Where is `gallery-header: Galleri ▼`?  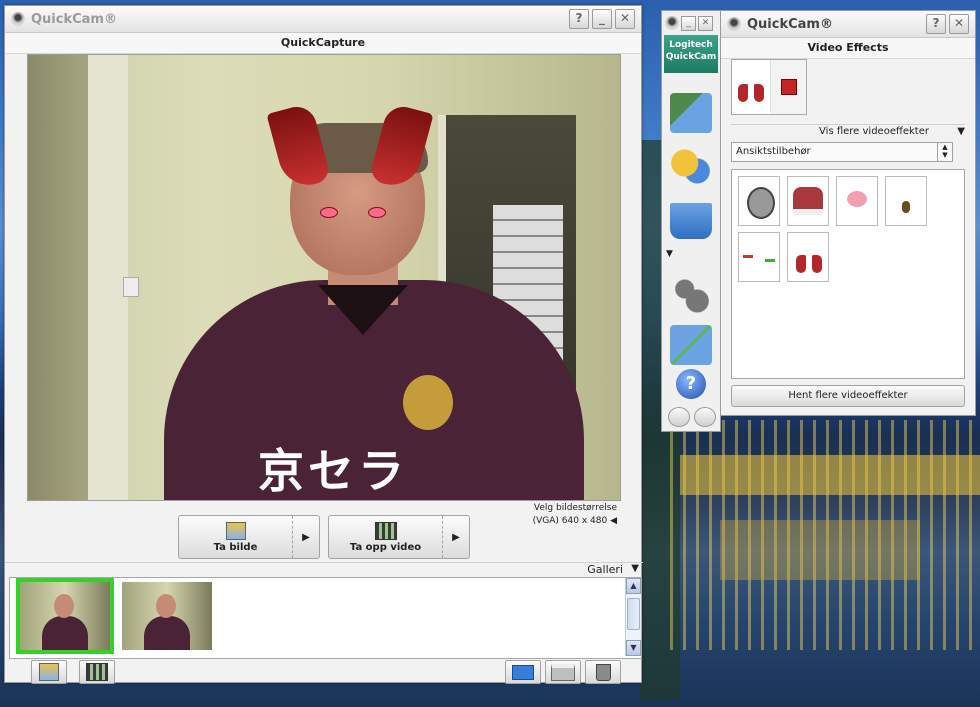
gallery-header: Galleri ▼ is located at coordinates (324, 569).